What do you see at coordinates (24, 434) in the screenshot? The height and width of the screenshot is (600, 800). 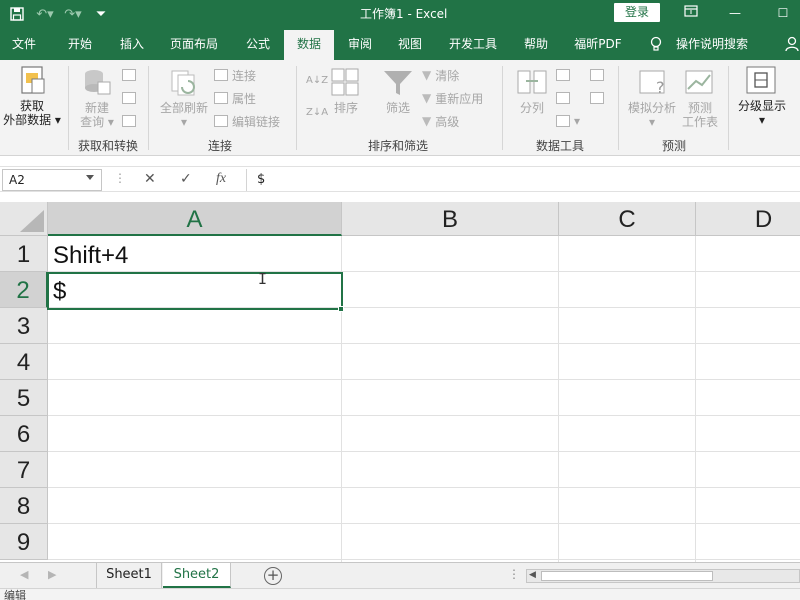 I see `row-header-6: 6` at bounding box center [24, 434].